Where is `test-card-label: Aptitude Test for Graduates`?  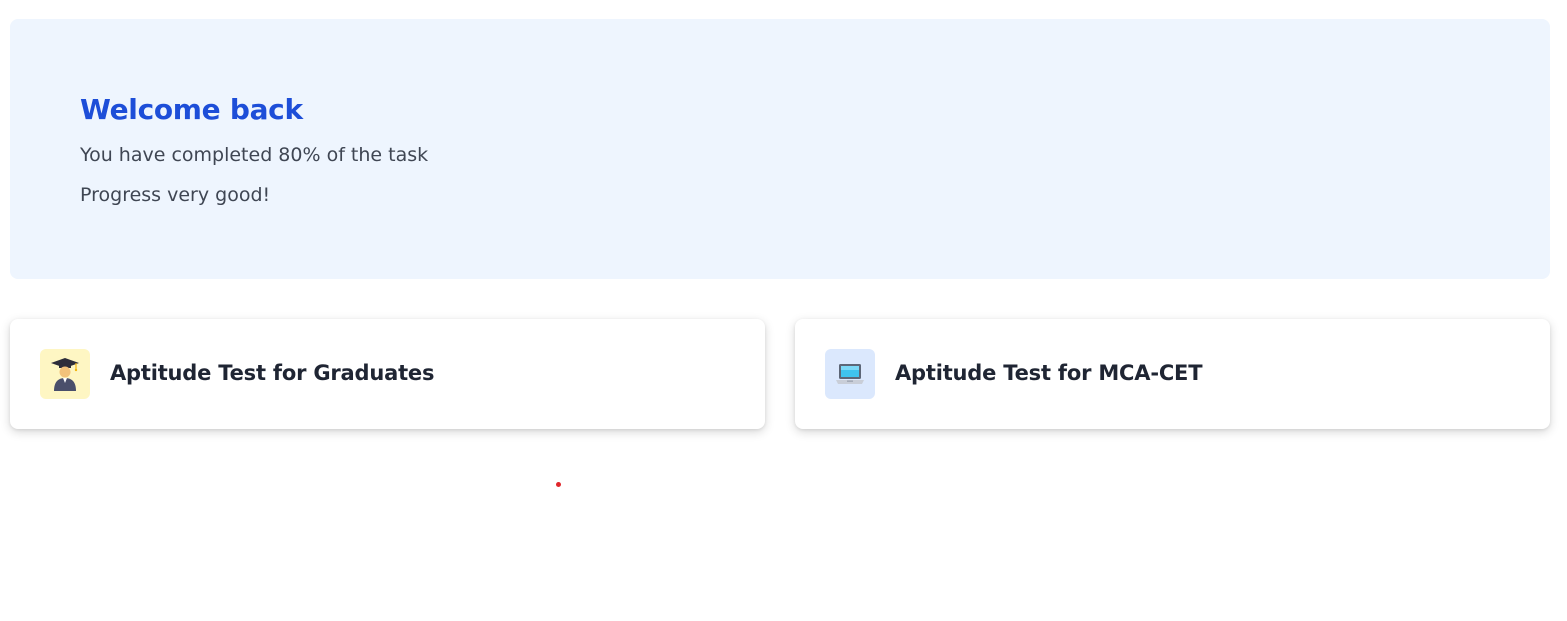 test-card-label: Aptitude Test for Graduates is located at coordinates (272, 373).